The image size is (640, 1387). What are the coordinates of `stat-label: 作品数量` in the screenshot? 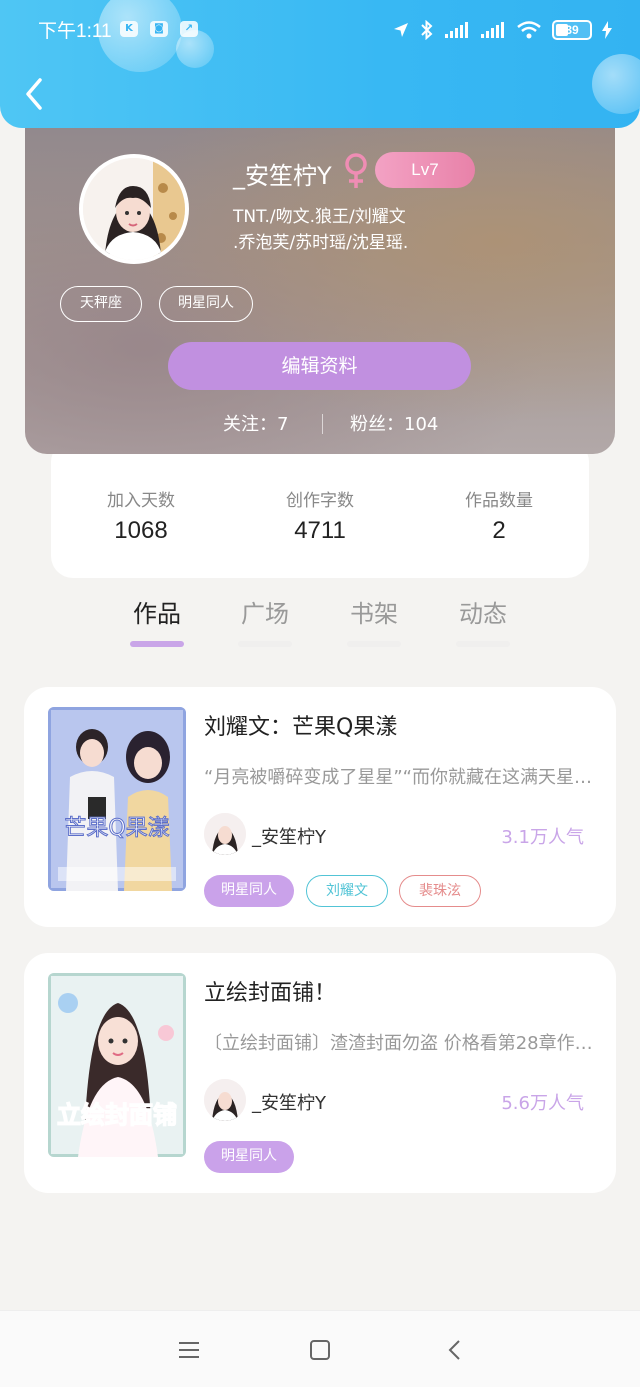 It's located at (499, 501).